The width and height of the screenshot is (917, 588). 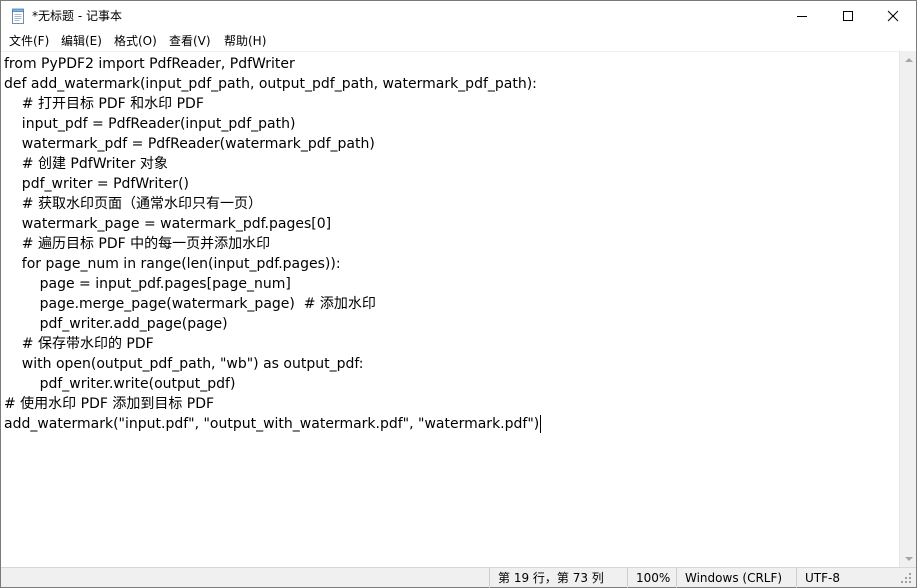 What do you see at coordinates (135, 41) in the screenshot?
I see `menu-format: 格式(O)` at bounding box center [135, 41].